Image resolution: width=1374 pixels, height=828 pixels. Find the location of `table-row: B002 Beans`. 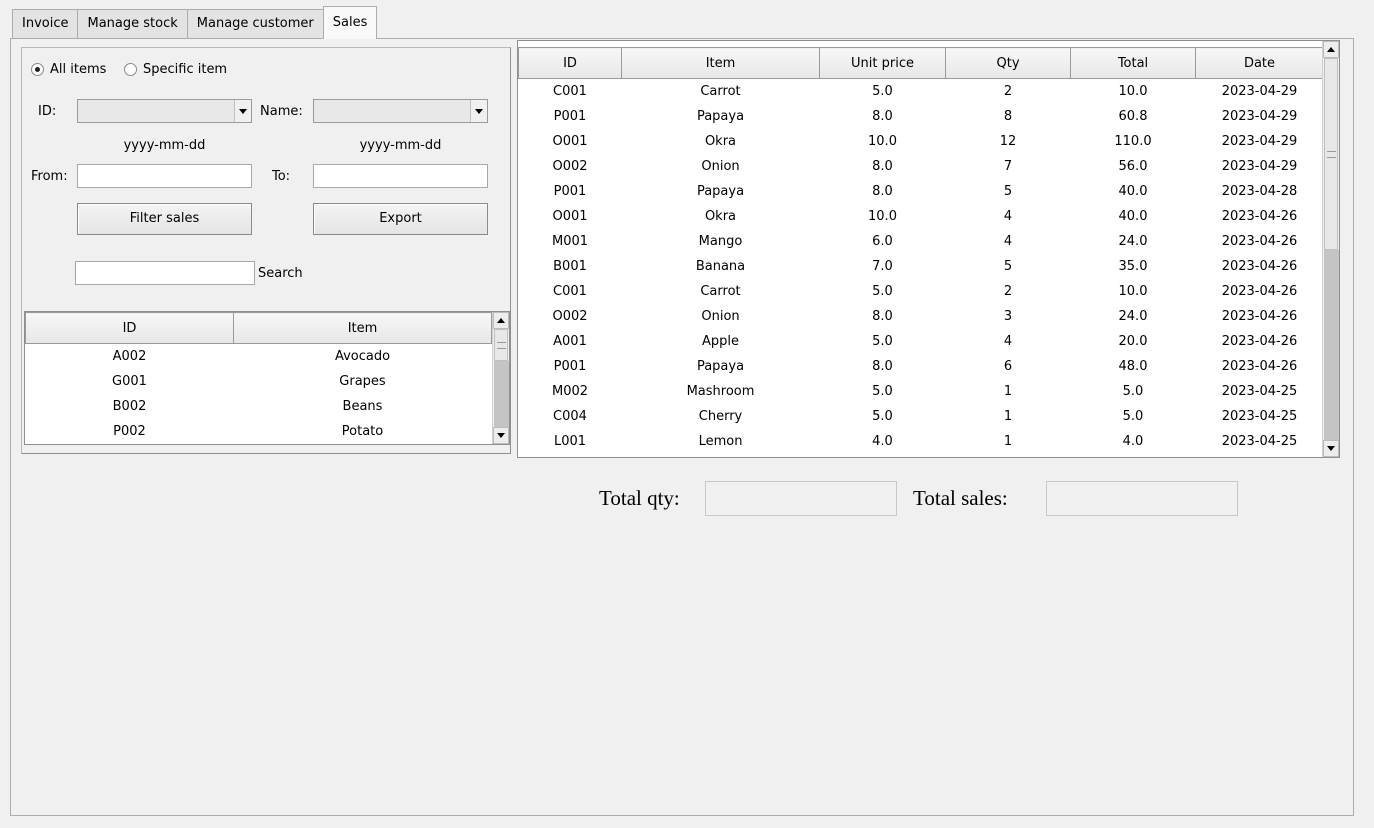

table-row: B002 Beans is located at coordinates (259, 406).